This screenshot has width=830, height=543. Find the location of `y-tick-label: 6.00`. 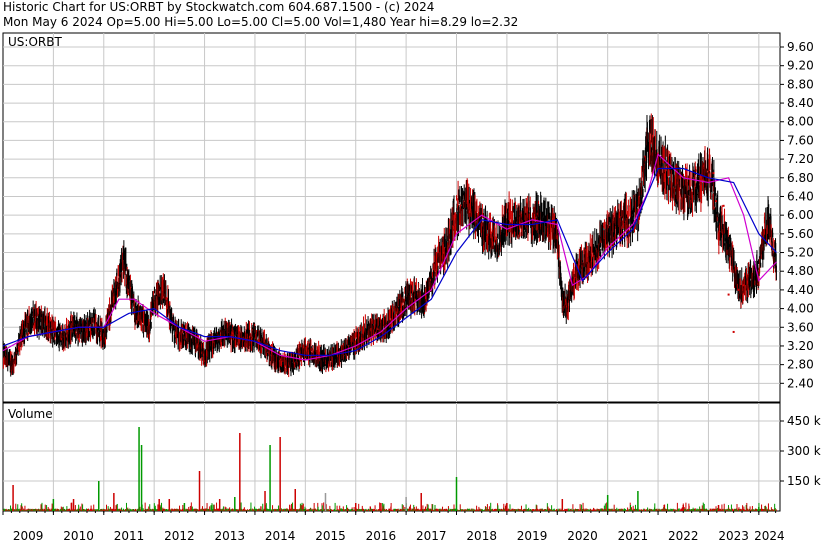

y-tick-label: 6.00 is located at coordinates (800, 215).